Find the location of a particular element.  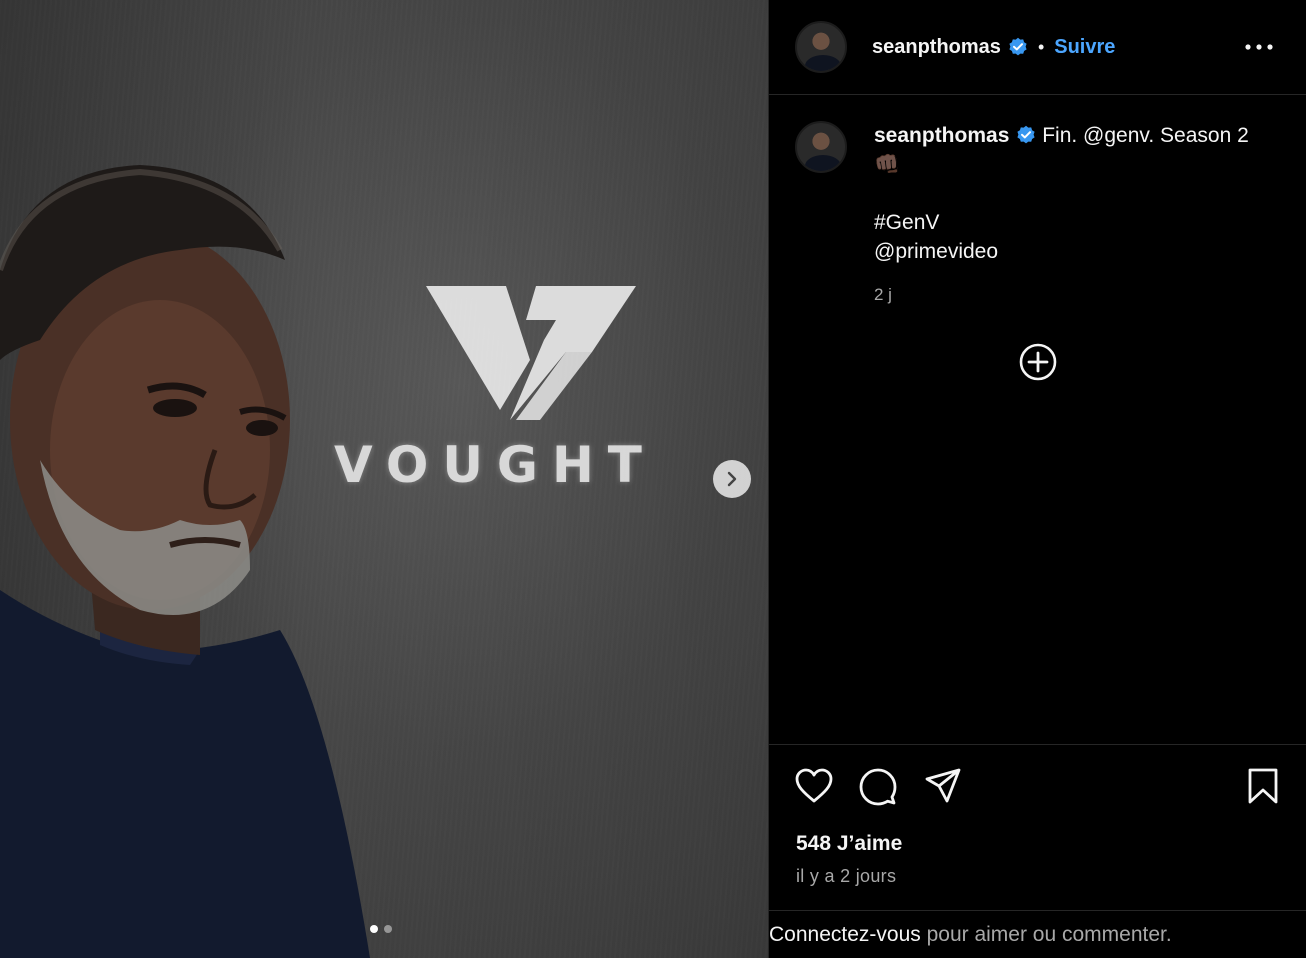

carousel-next-button is located at coordinates (732, 479).